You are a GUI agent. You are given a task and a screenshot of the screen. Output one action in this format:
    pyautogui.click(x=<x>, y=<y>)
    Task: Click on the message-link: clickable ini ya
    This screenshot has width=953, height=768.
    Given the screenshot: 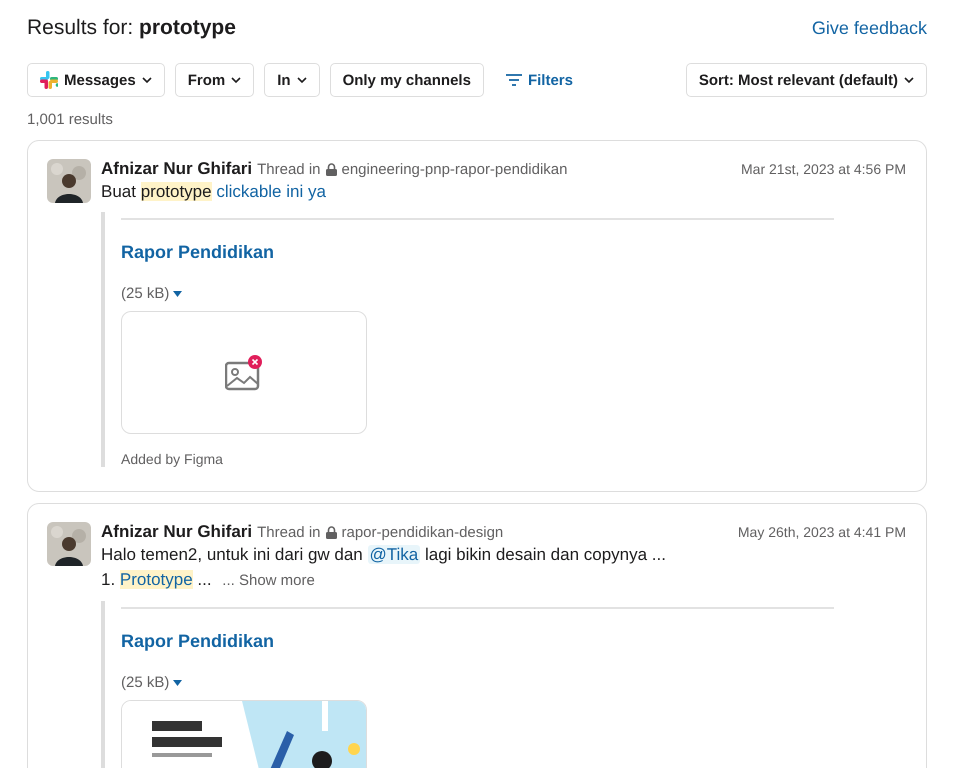 What is the action you would take?
    pyautogui.click(x=269, y=191)
    